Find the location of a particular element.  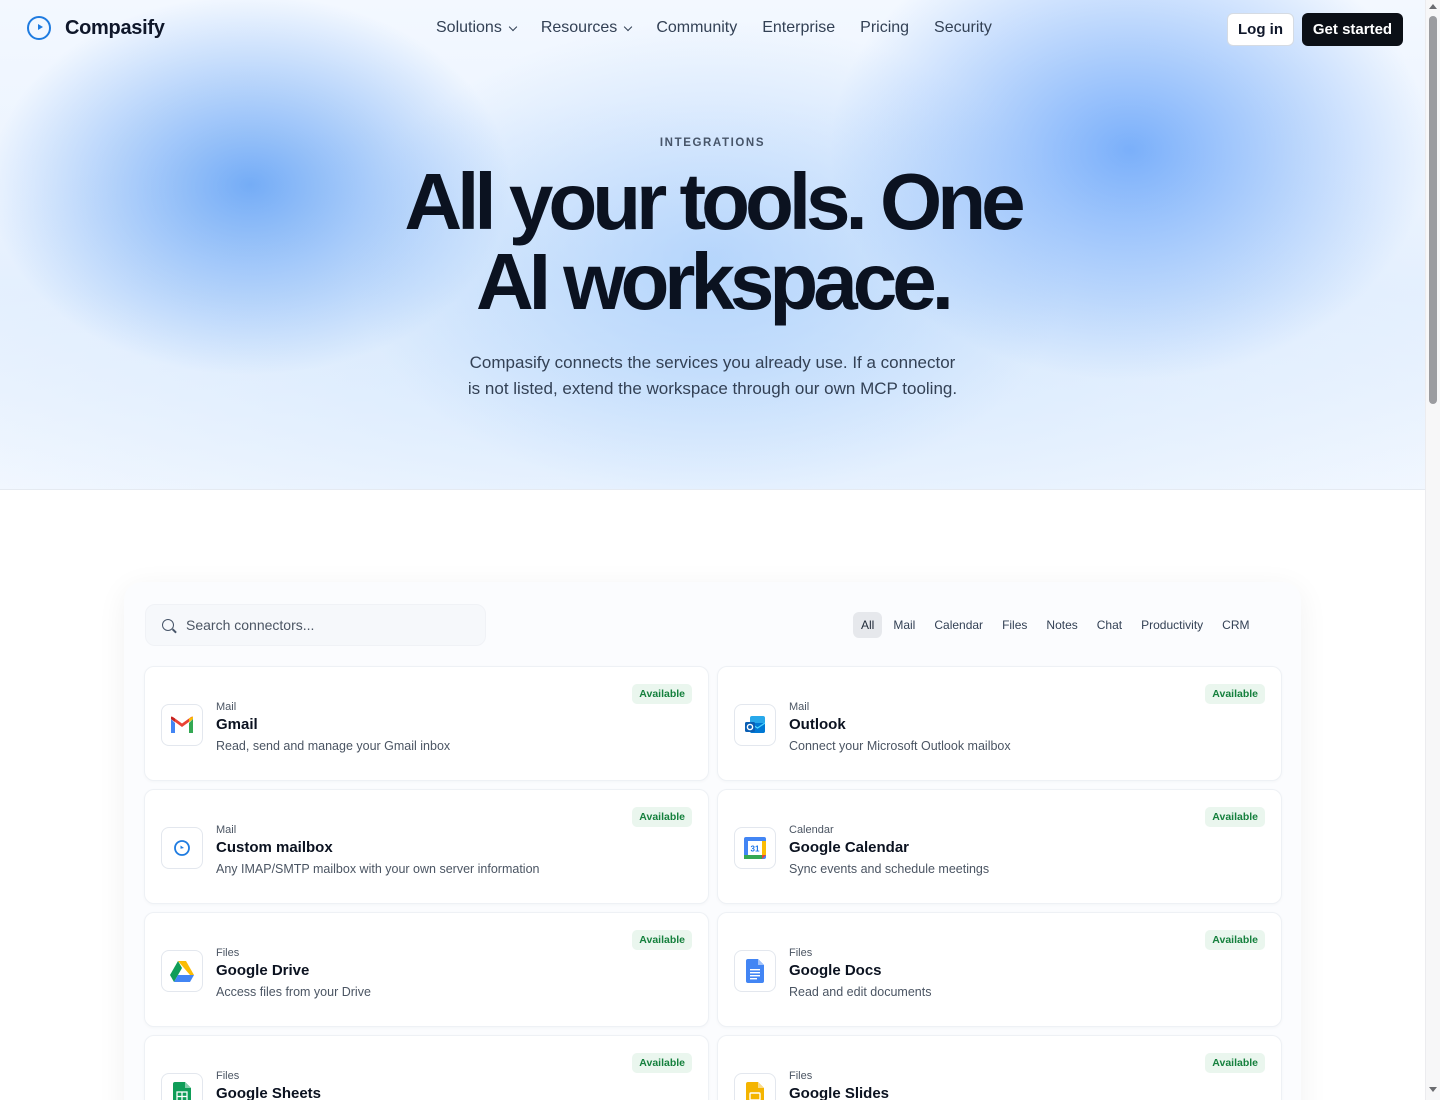

nav-item-solutions: Solutions is located at coordinates (477, 28).